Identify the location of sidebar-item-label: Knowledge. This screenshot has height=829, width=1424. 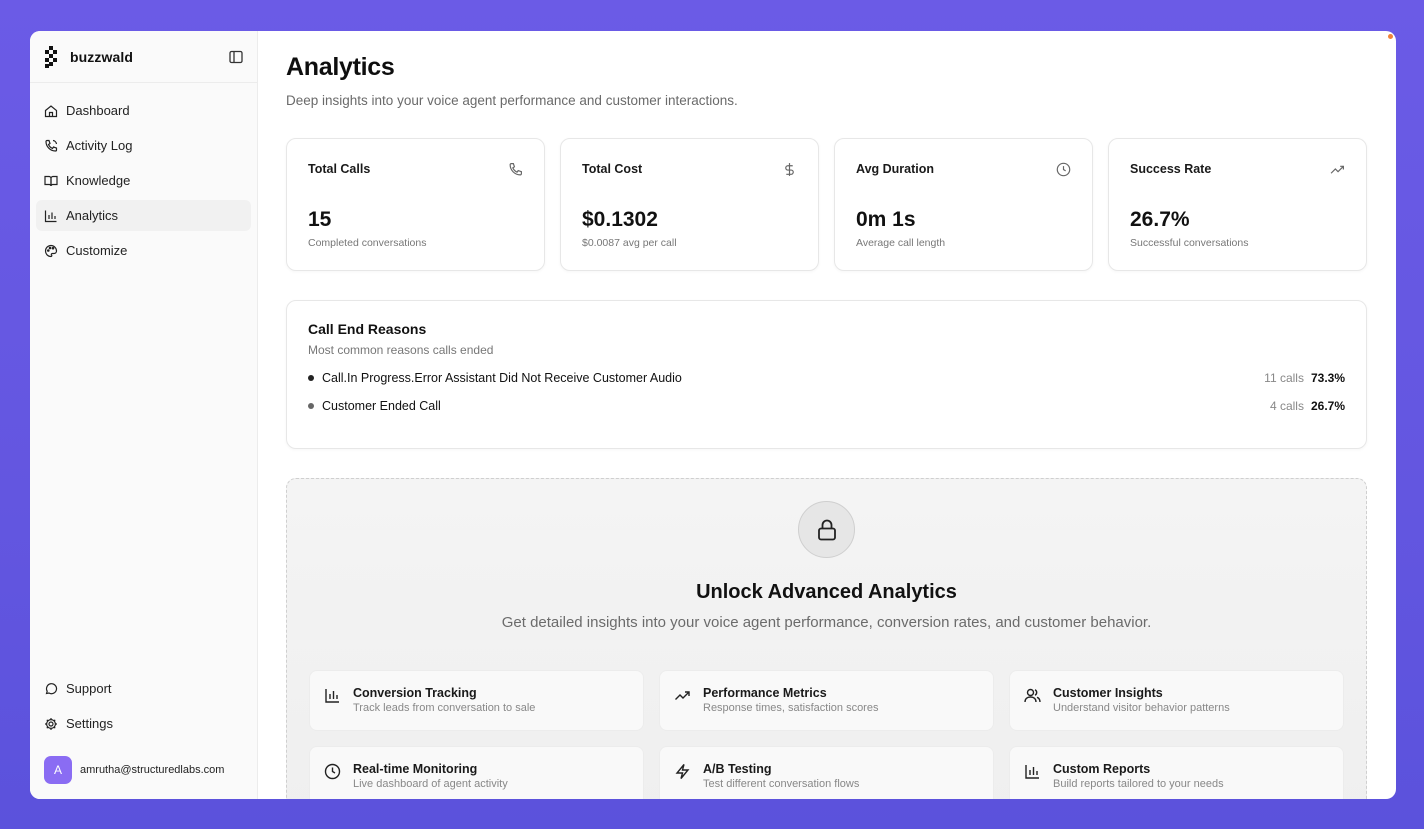
(98, 180).